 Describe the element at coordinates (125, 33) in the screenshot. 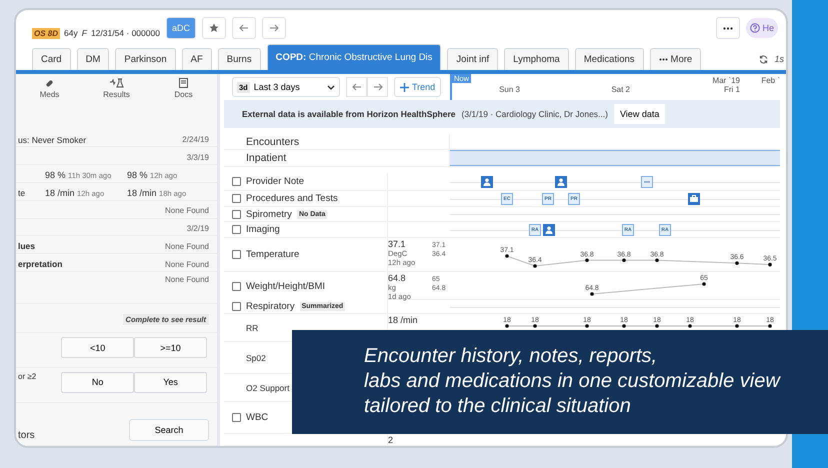

I see `patient-dob: 12/31/54 · 000000` at that location.